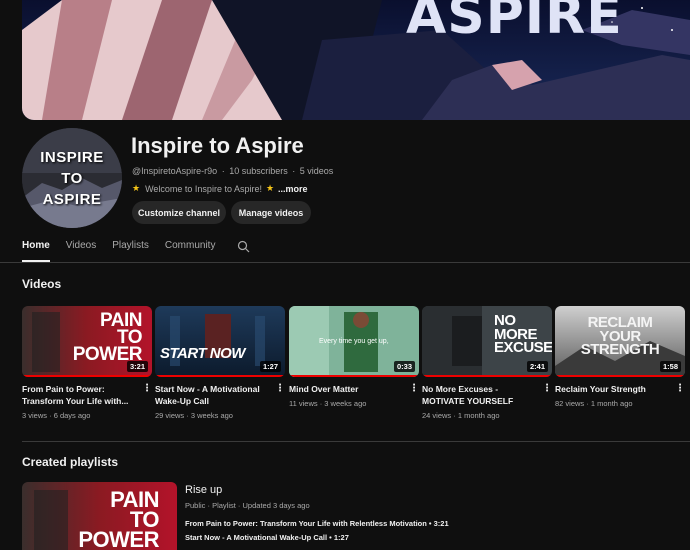 The image size is (690, 550). Describe the element at coordinates (70, 462) in the screenshot. I see `playlists-section-title: Created playlists` at that location.